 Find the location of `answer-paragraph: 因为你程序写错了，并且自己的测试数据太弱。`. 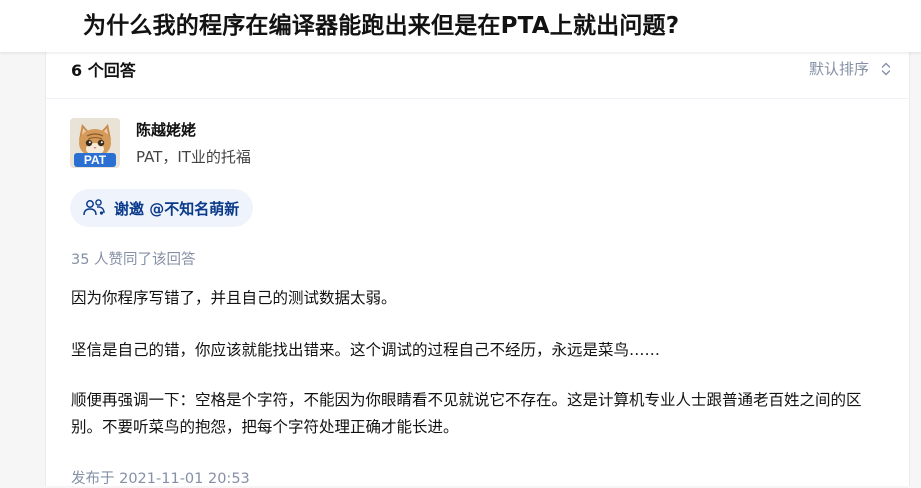

answer-paragraph: 因为你程序写错了，并且自己的测试数据太弱。 is located at coordinates (234, 298).